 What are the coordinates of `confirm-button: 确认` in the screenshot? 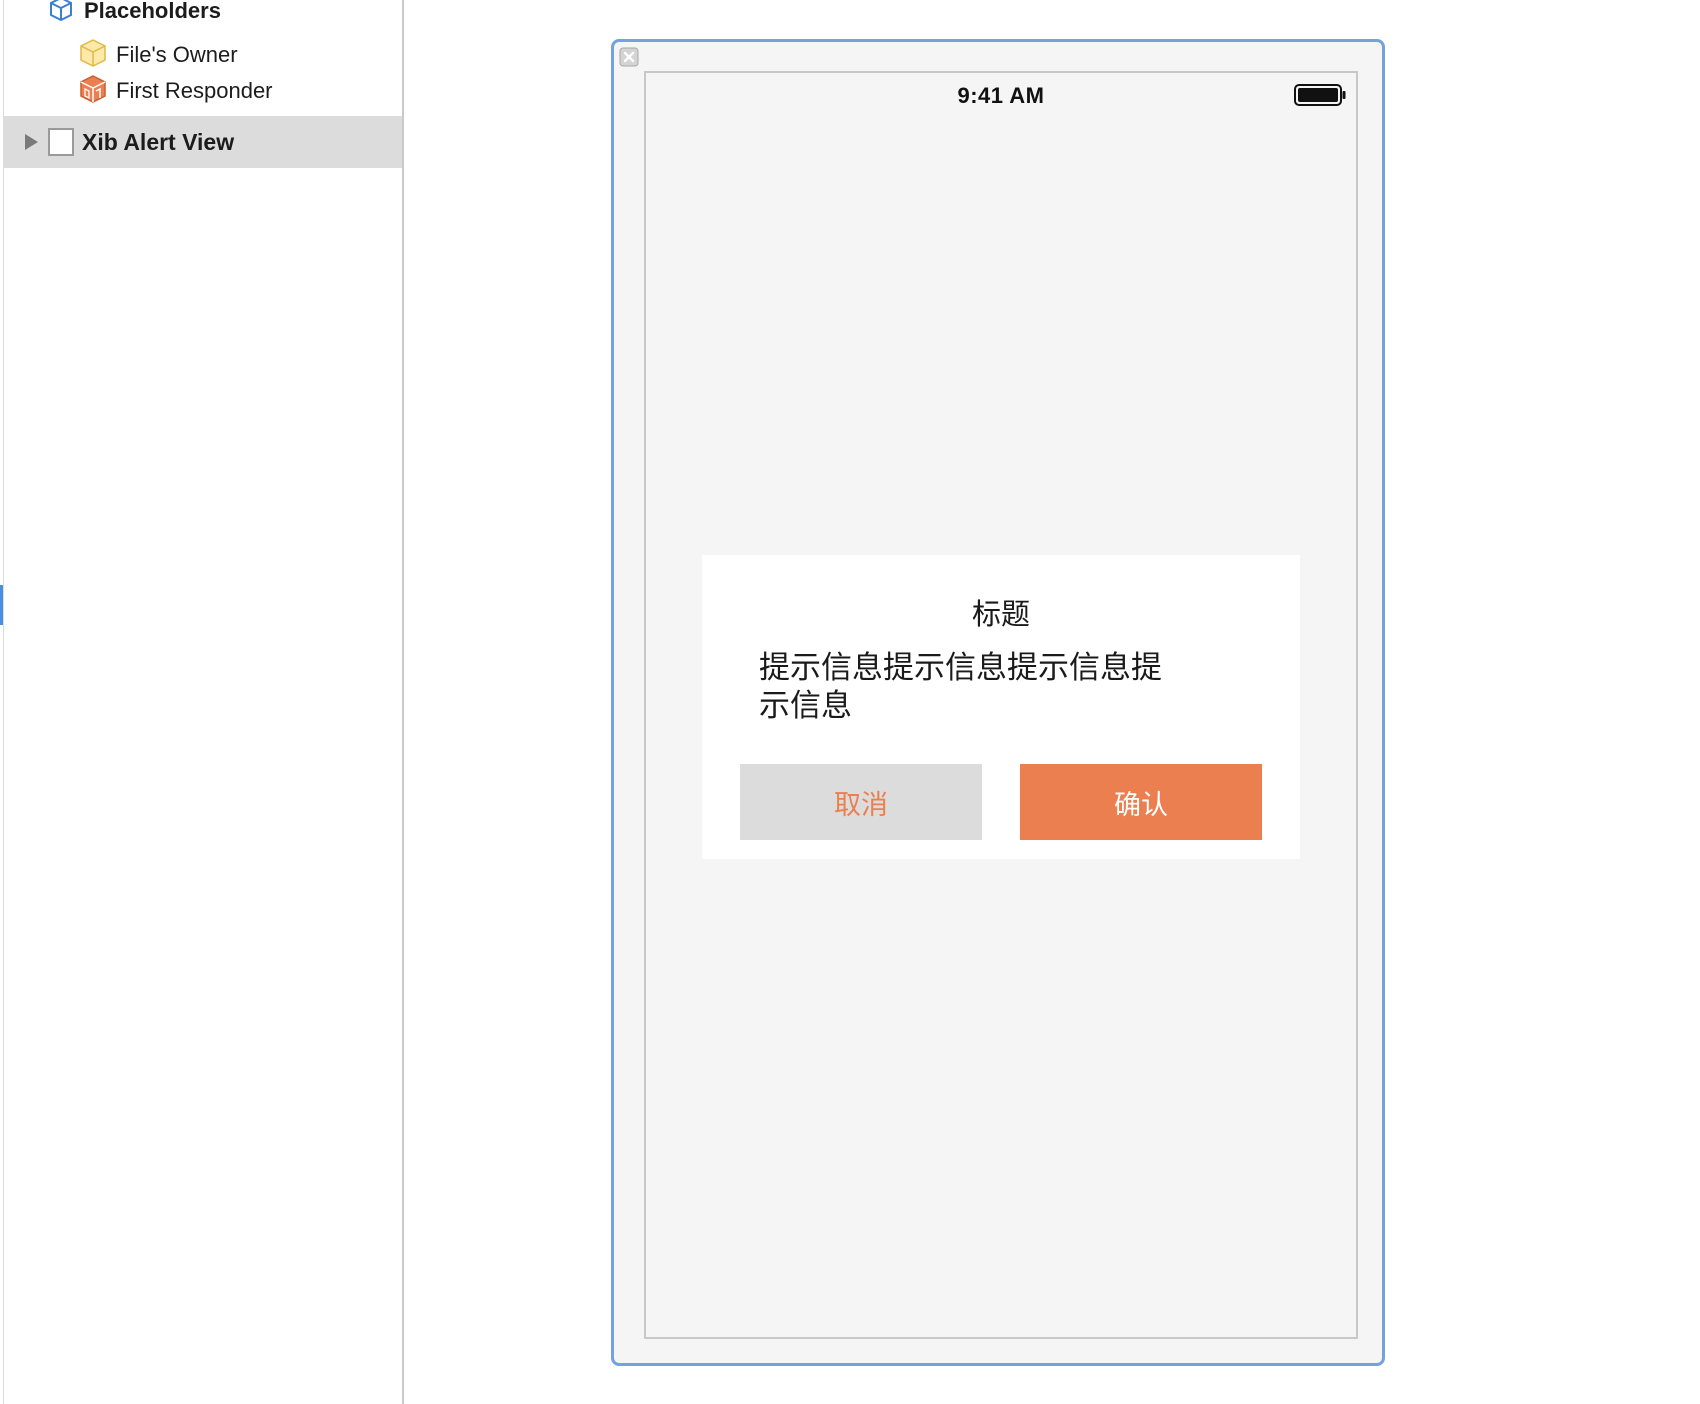 It's located at (1141, 802).